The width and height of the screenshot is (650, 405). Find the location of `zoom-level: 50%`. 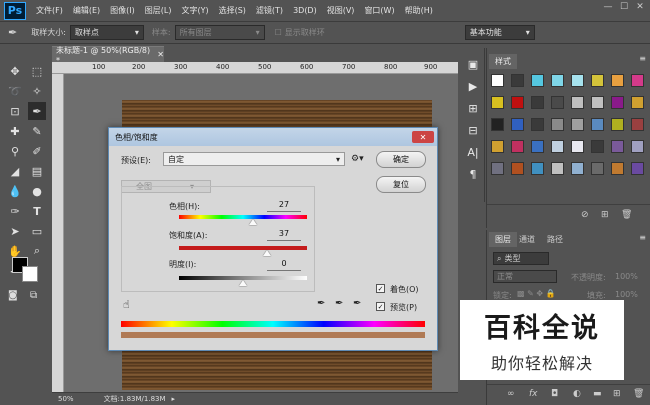

zoom-level: 50% is located at coordinates (66, 399).